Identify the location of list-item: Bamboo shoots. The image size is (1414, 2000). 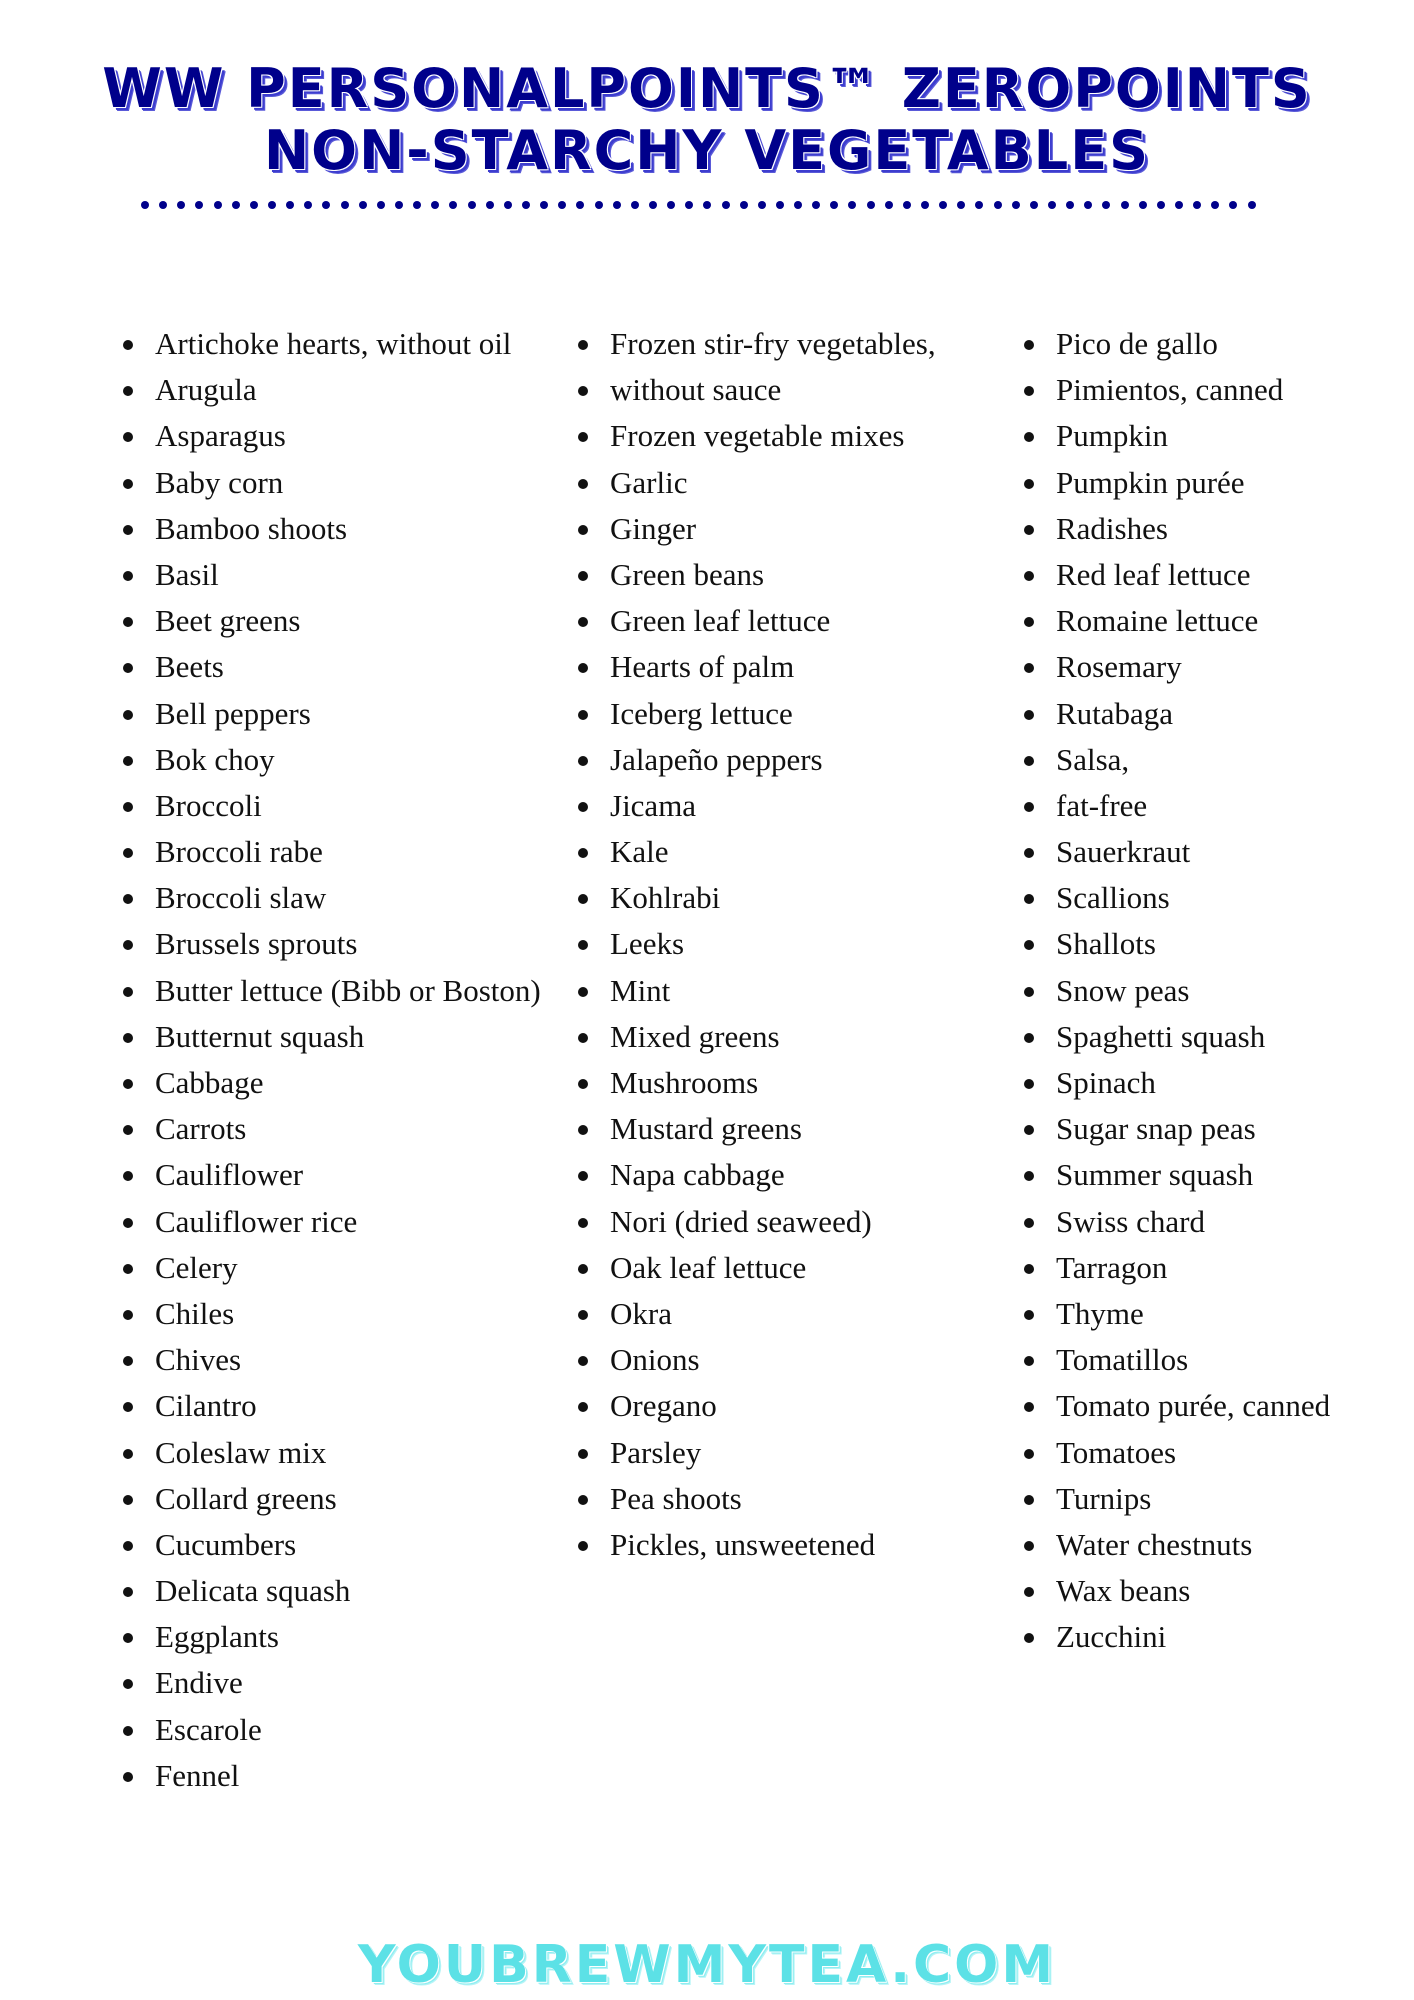
(330, 529).